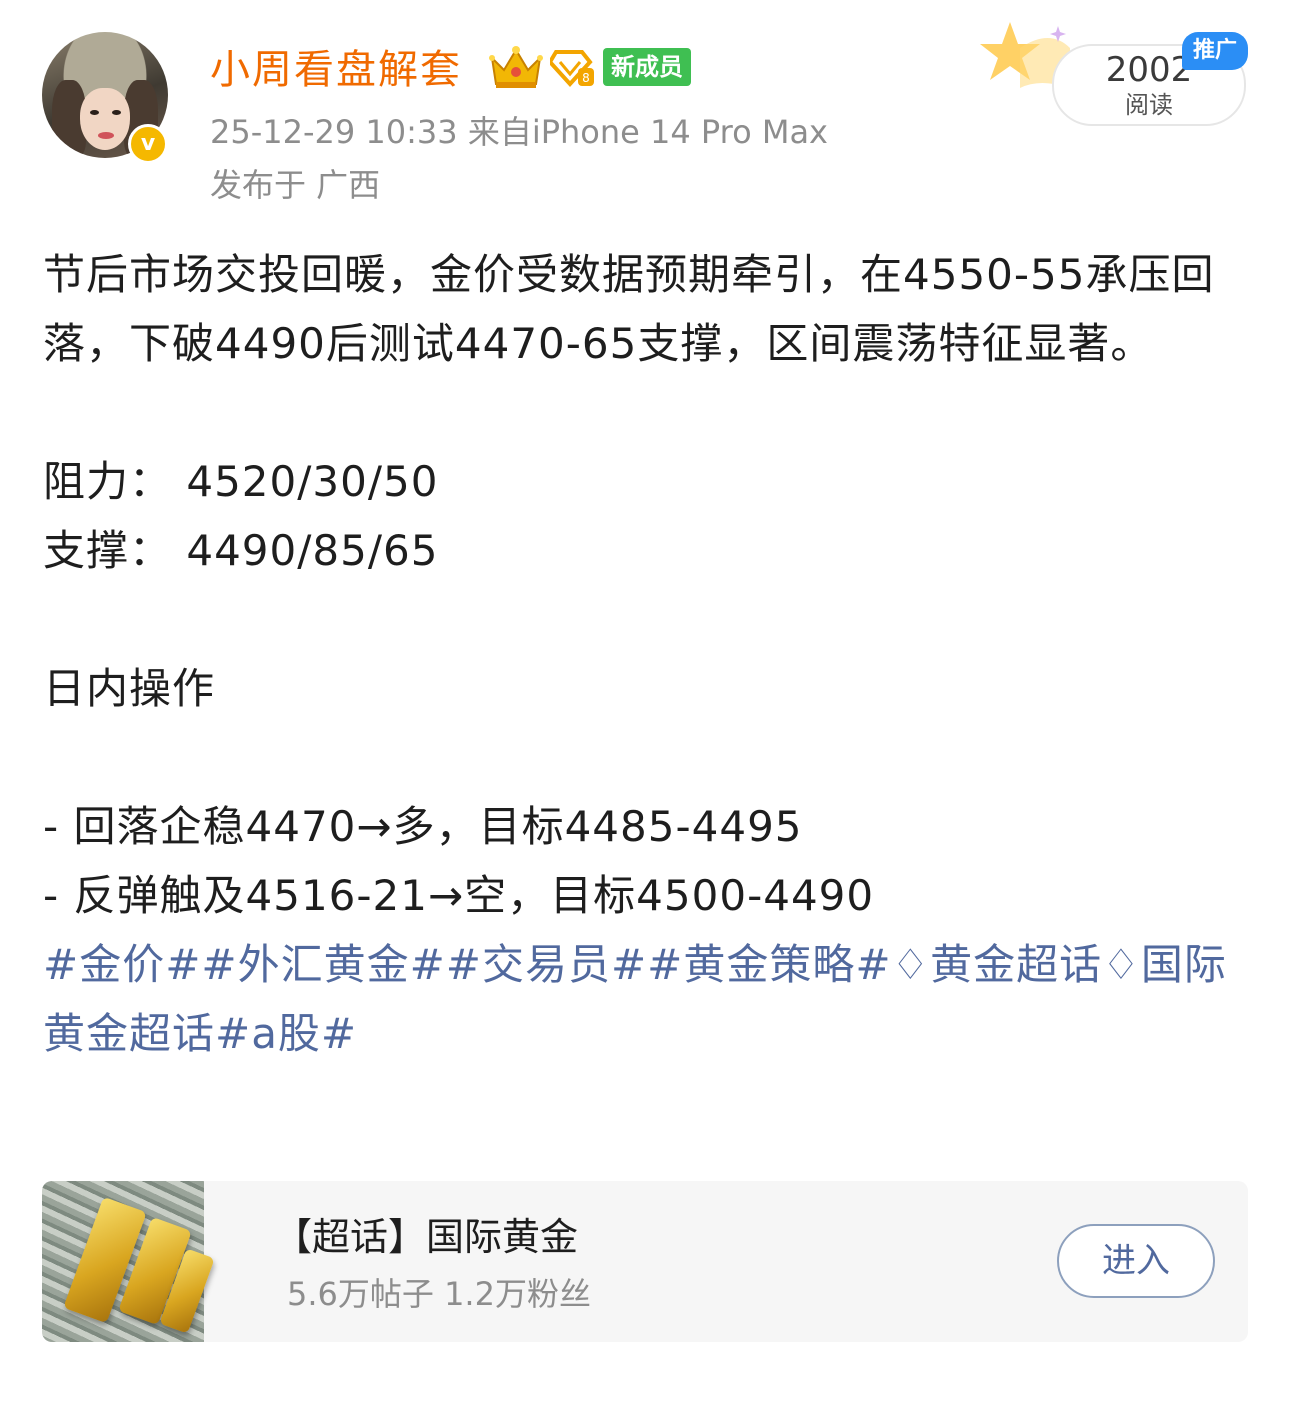  Describe the element at coordinates (148, 144) in the screenshot. I see `verified-icon: v` at that location.